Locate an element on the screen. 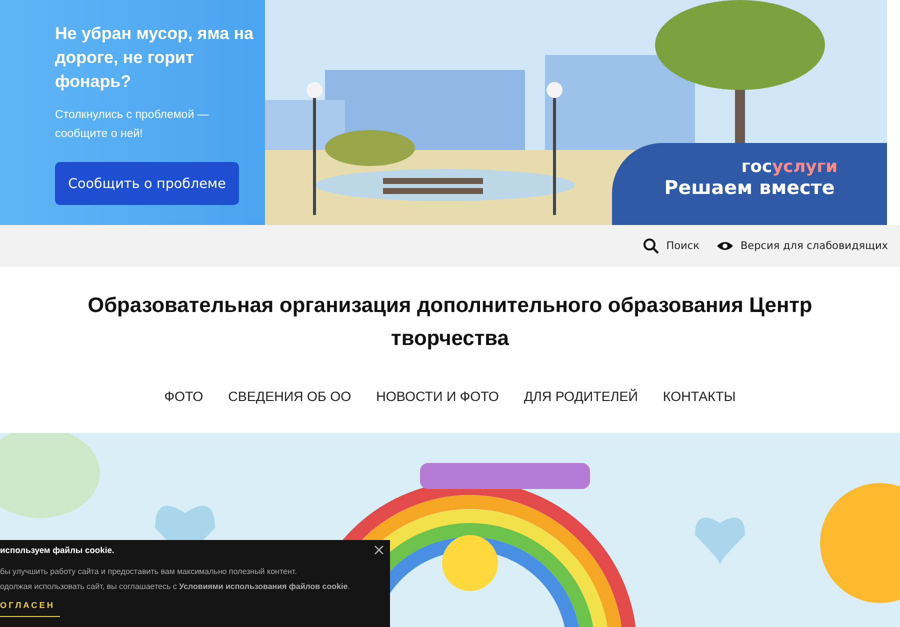  promo-heading: Не убран мусор, яма на дороге, не горит фонарь? is located at coordinates (154, 58).